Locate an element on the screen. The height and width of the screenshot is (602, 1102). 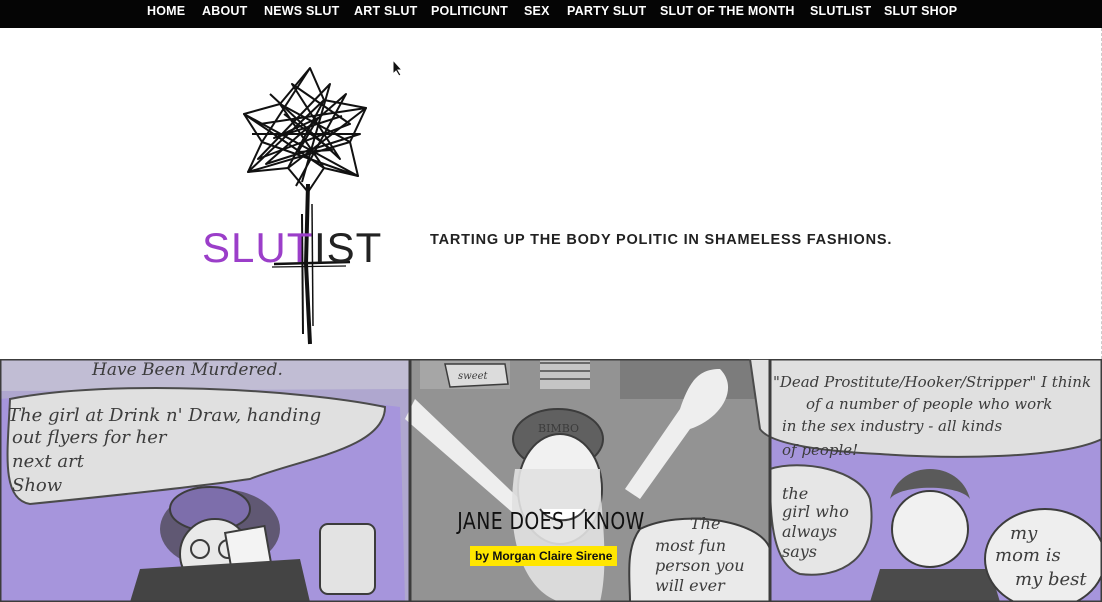
article-title: JANE DOES I KNOW is located at coordinates (551, 522).